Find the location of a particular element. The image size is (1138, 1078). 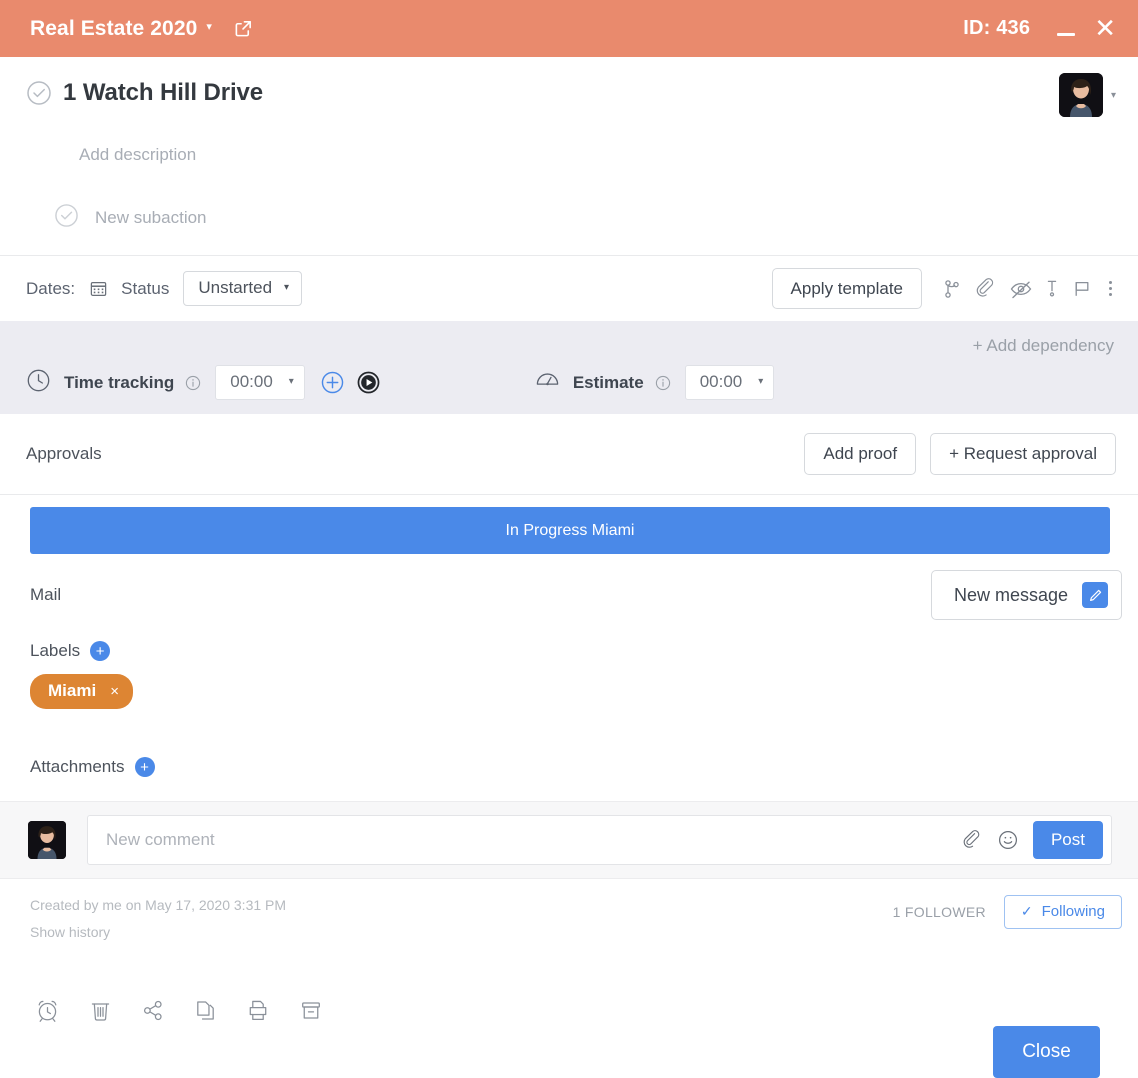

task-title-row: 1 Watch Hill Drive is located at coordinates (571, 93).